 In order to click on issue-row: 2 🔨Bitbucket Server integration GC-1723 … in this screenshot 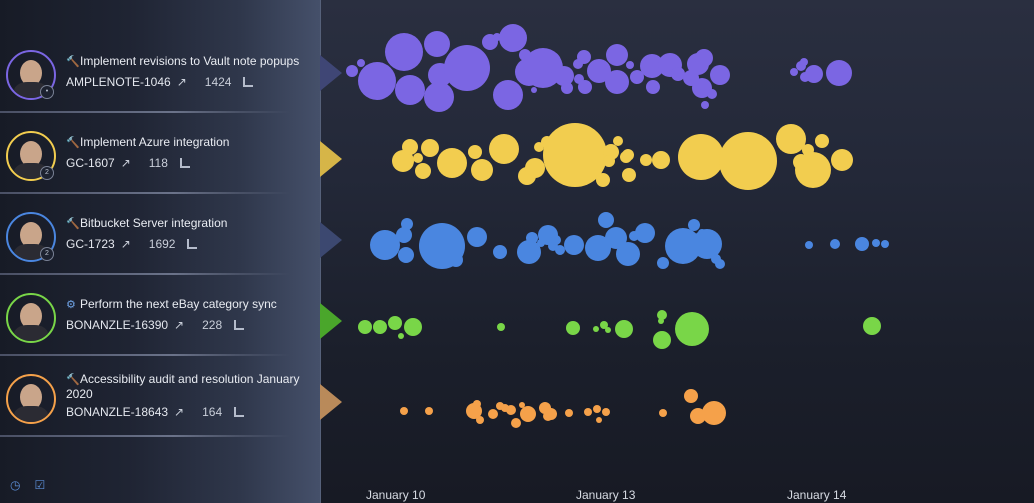, I will do `click(160, 235)`.